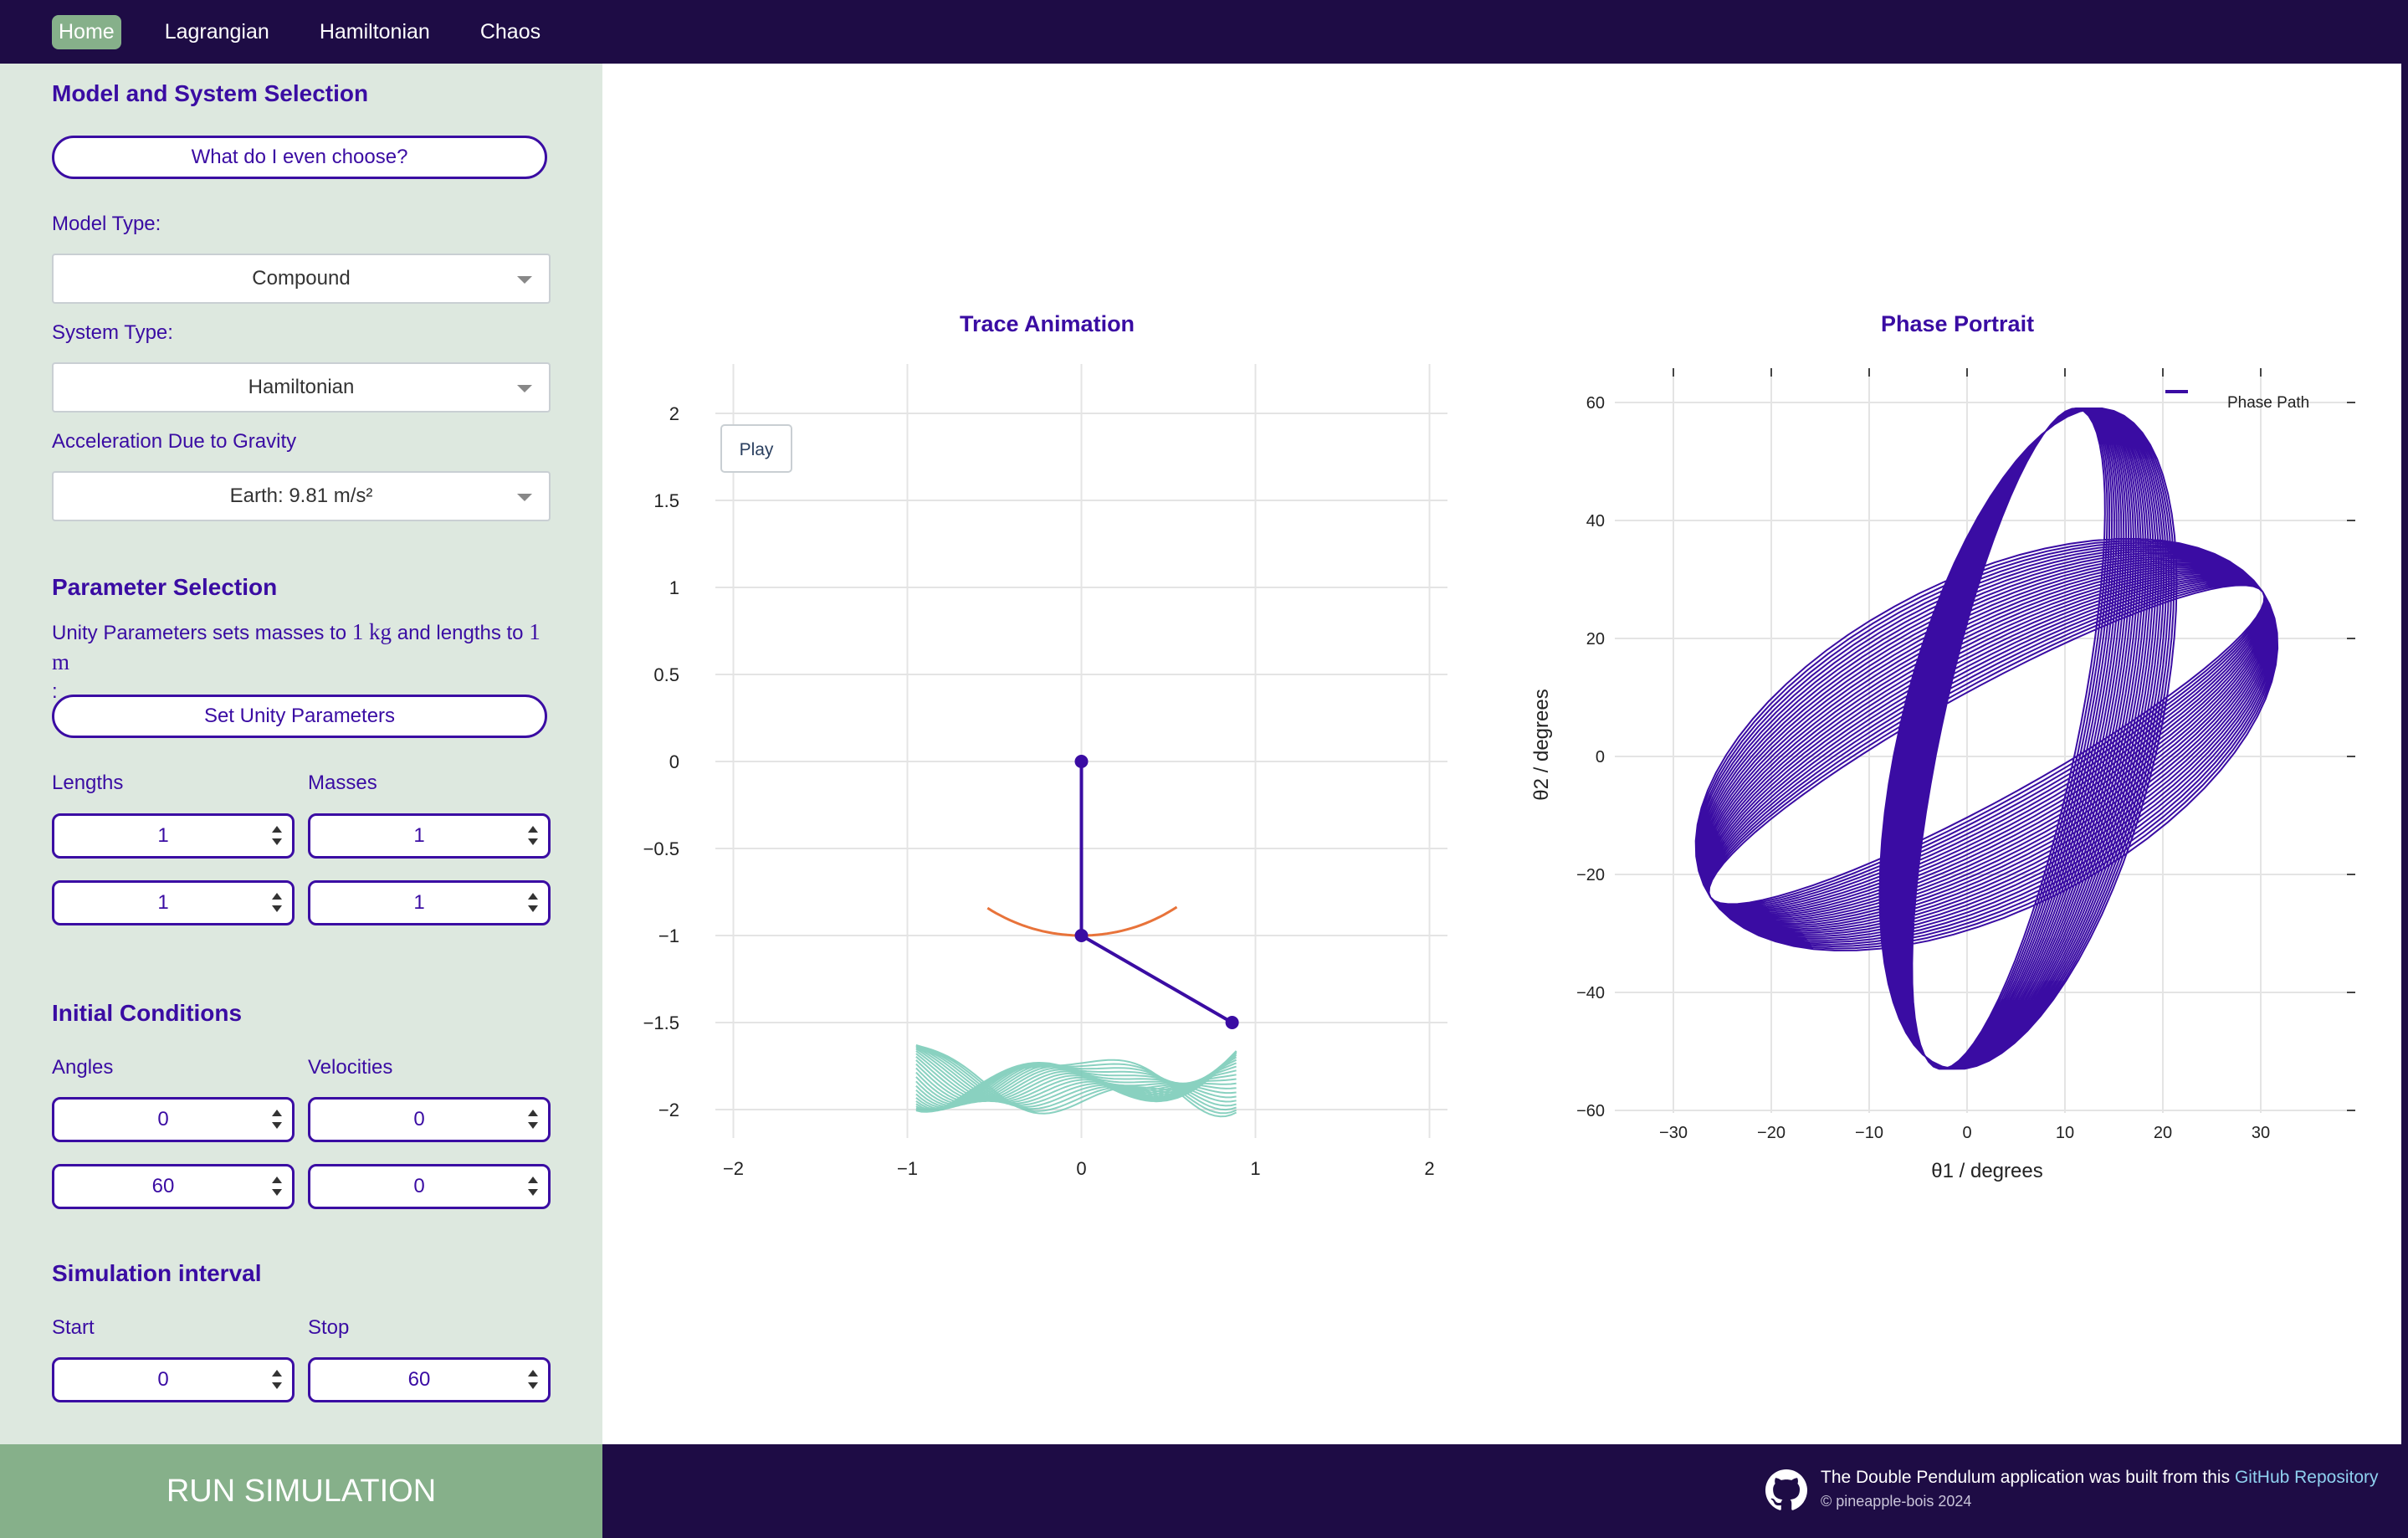  What do you see at coordinates (299, 716) in the screenshot?
I see `set-unity-button: Set Unity Parameters` at bounding box center [299, 716].